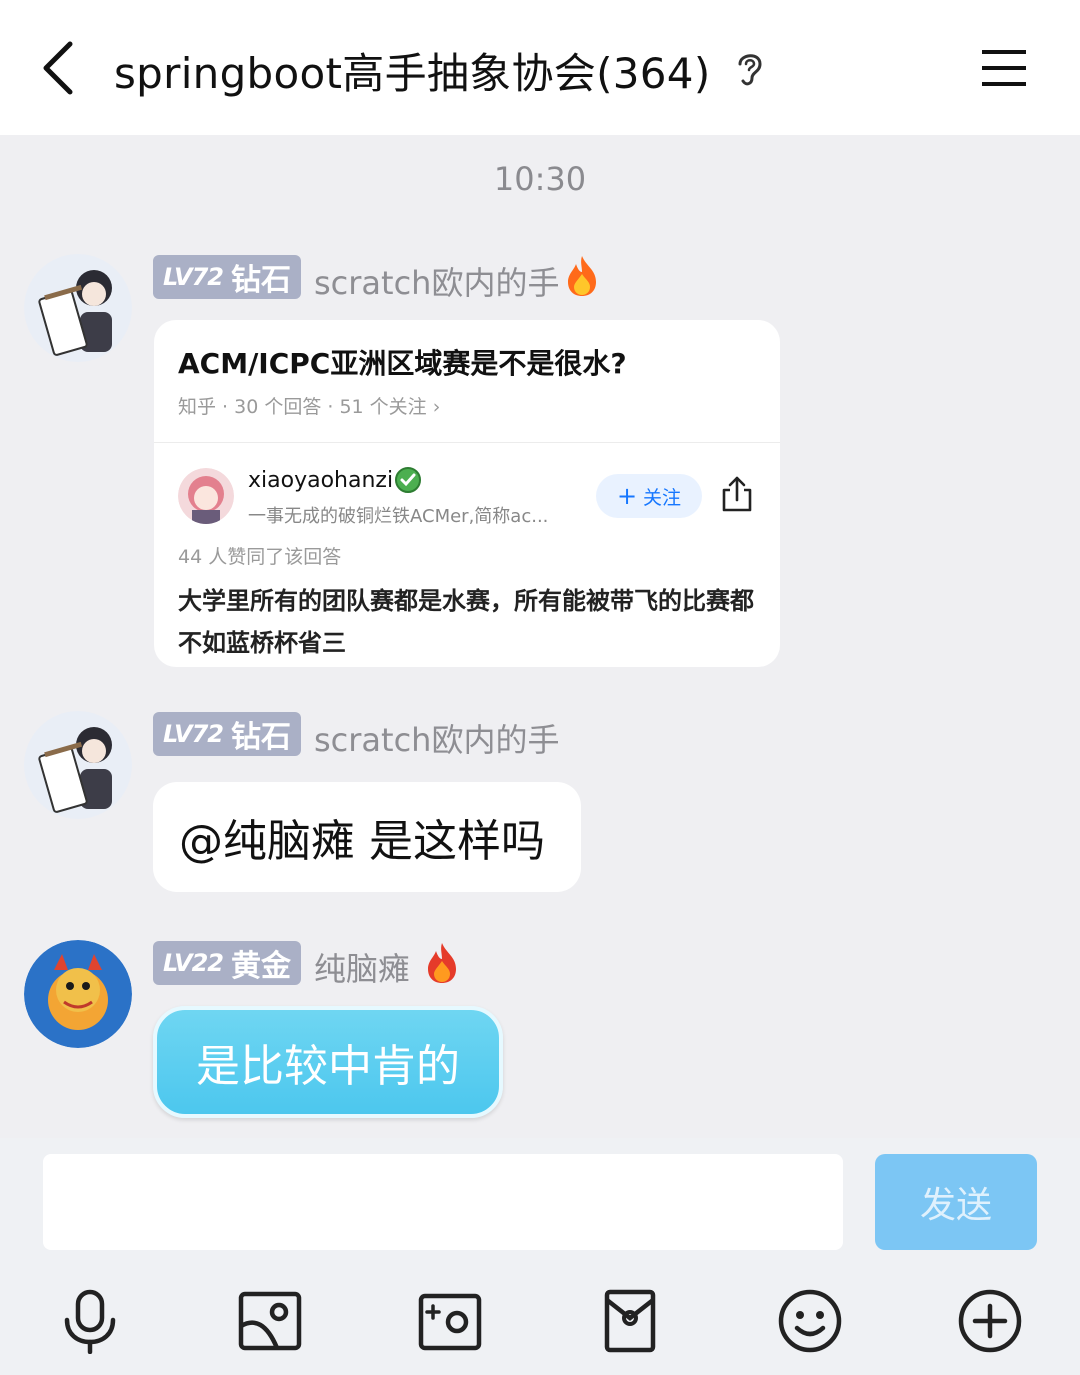  I want to click on message-bubble: 是比较中肯的, so click(328, 1062).